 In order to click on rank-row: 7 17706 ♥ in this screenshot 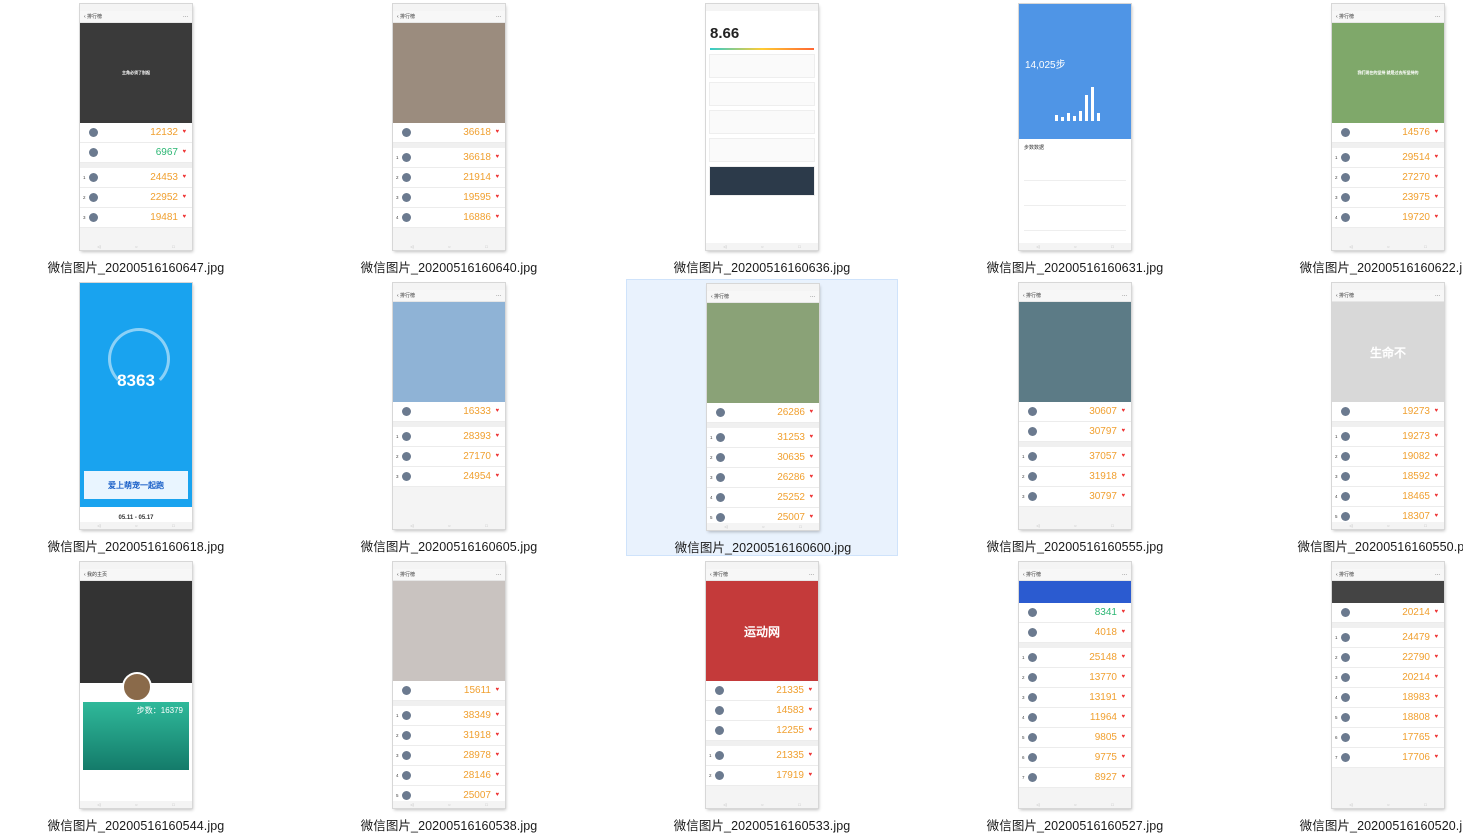, I will do `click(1388, 758)`.